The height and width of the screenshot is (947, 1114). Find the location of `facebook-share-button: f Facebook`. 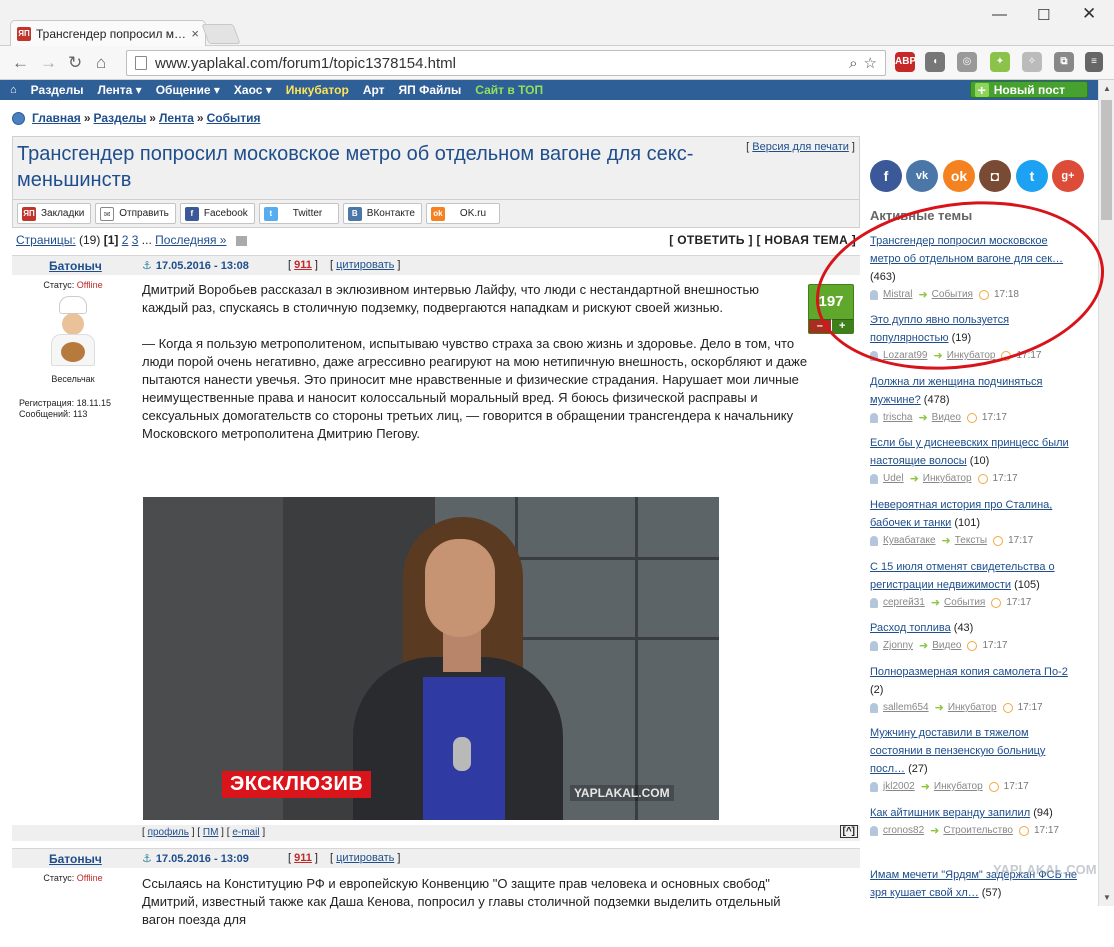

facebook-share-button: f Facebook is located at coordinates (217, 213).